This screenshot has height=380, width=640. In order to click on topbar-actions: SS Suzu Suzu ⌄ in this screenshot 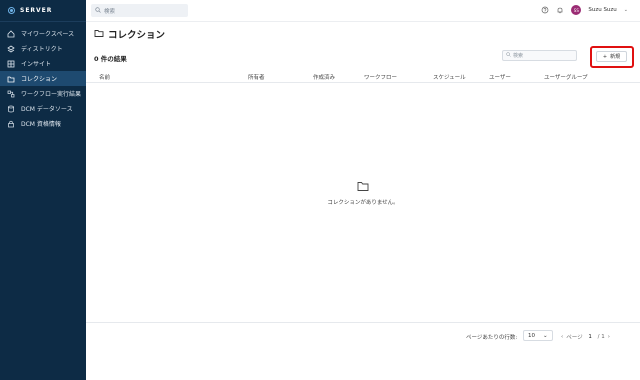, I will do `click(584, 10)`.